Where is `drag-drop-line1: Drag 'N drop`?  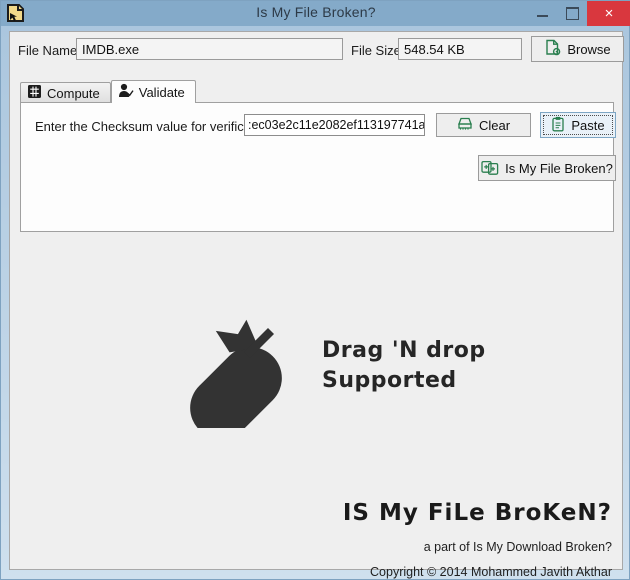 drag-drop-line1: Drag 'N drop is located at coordinates (404, 350).